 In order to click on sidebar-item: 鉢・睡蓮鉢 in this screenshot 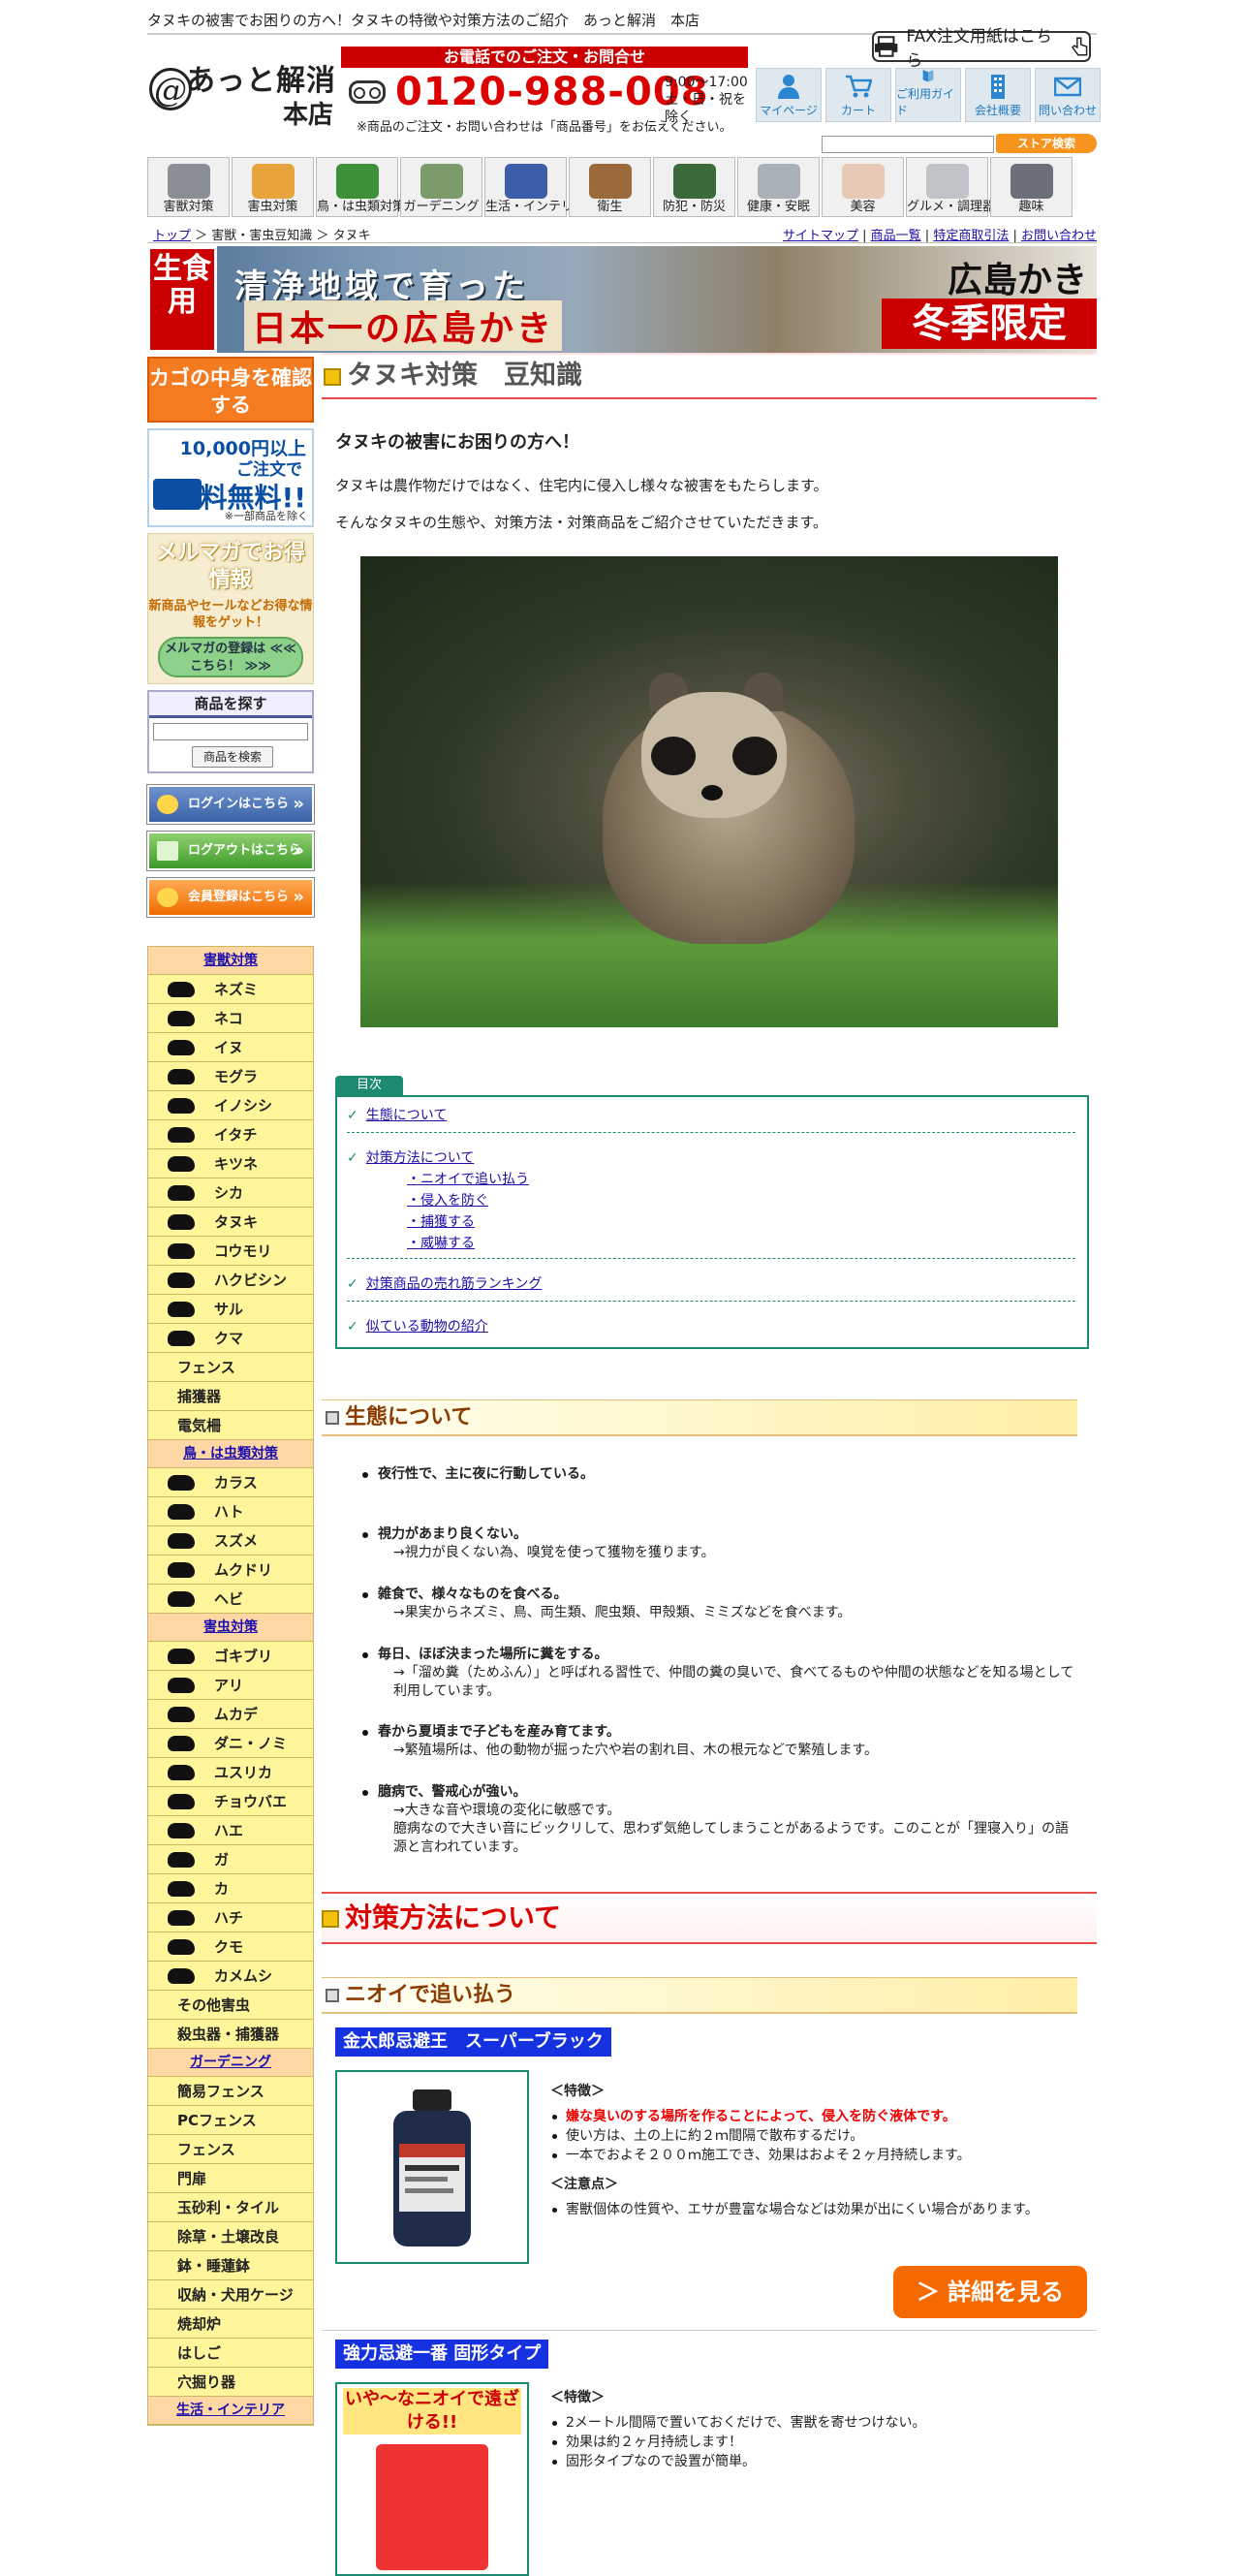, I will do `click(230, 2265)`.